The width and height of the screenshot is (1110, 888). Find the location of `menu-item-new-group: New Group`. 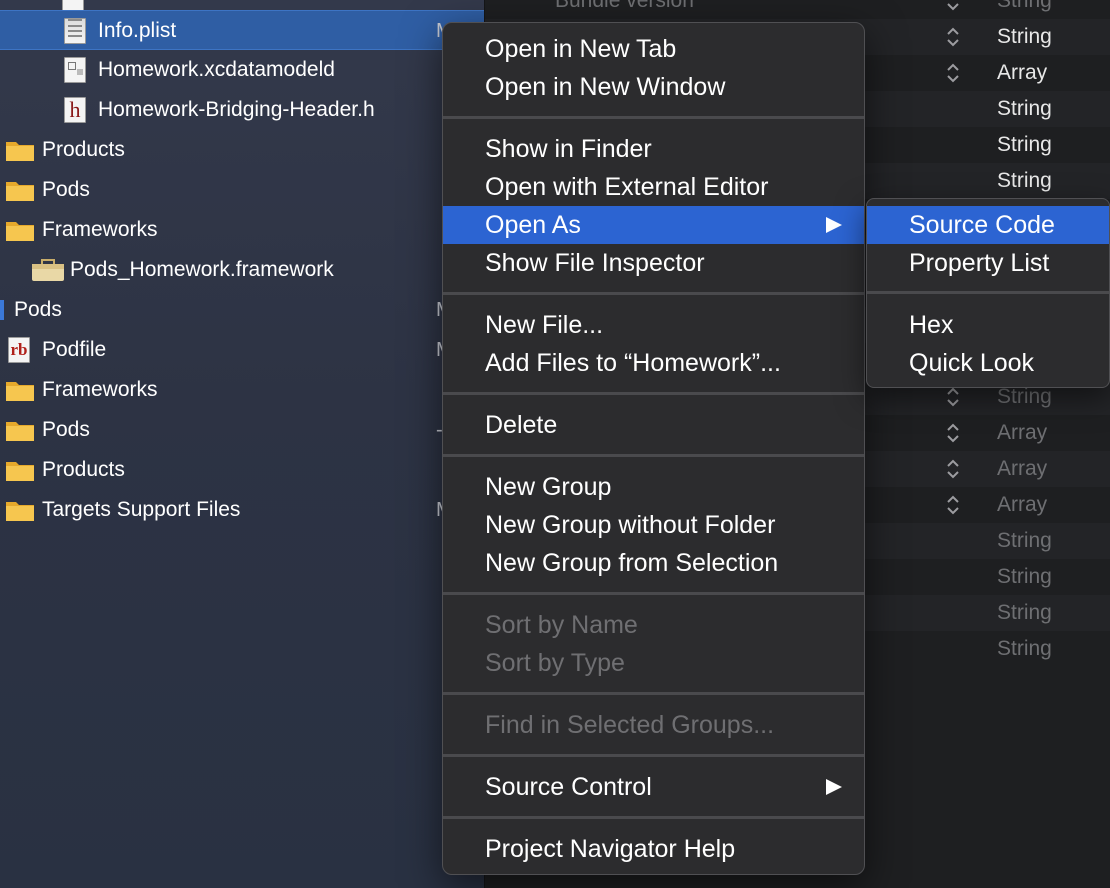

menu-item-new-group: New Group is located at coordinates (653, 487).